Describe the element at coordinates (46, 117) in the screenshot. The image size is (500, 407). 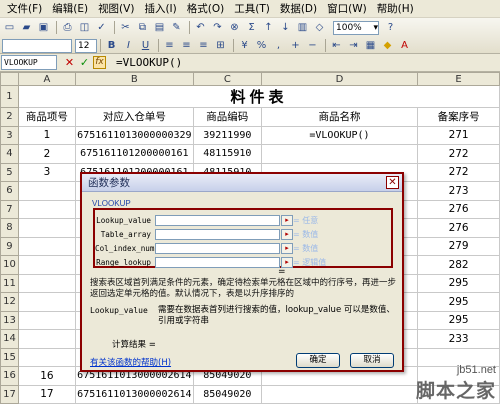
I see `header-cell: 商品项号` at that location.